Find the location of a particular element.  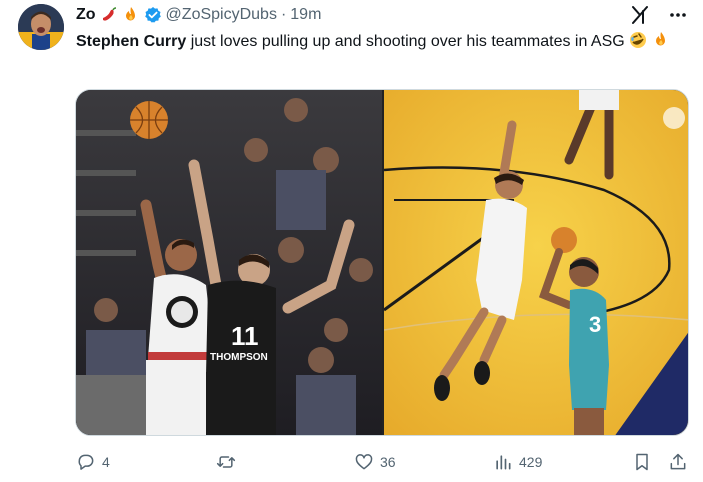

bookmark-icon is located at coordinates (642, 462).